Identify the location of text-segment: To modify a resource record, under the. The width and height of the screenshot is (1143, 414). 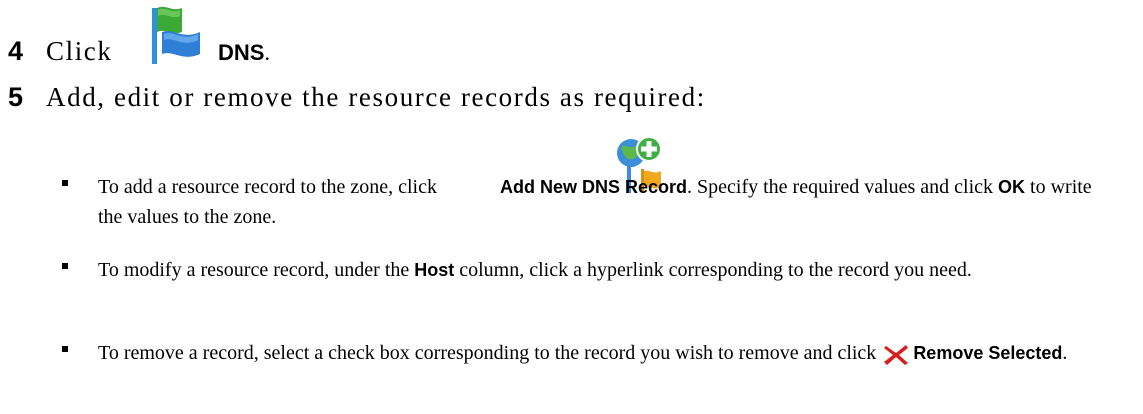
(256, 270).